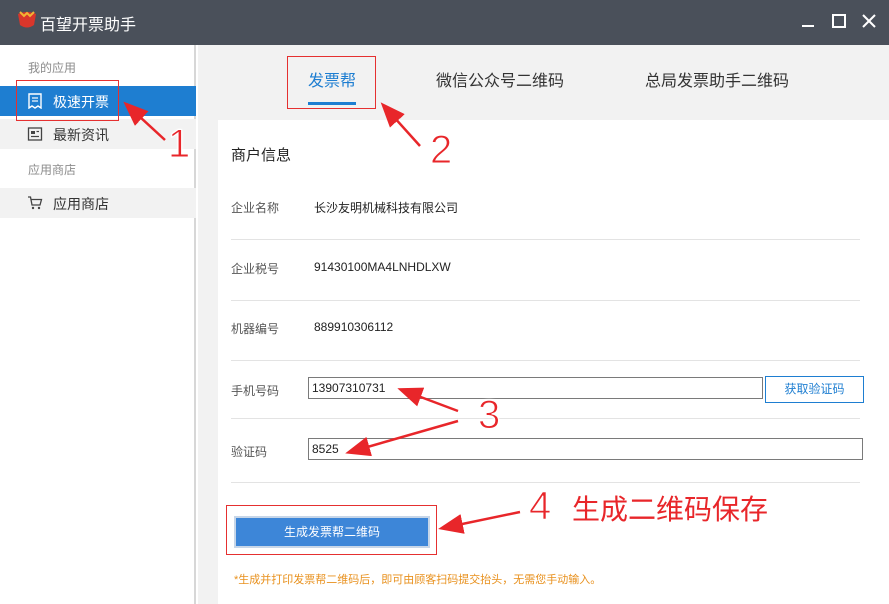  Describe the element at coordinates (27, 19) in the screenshot. I see `app-logo-icon` at that location.